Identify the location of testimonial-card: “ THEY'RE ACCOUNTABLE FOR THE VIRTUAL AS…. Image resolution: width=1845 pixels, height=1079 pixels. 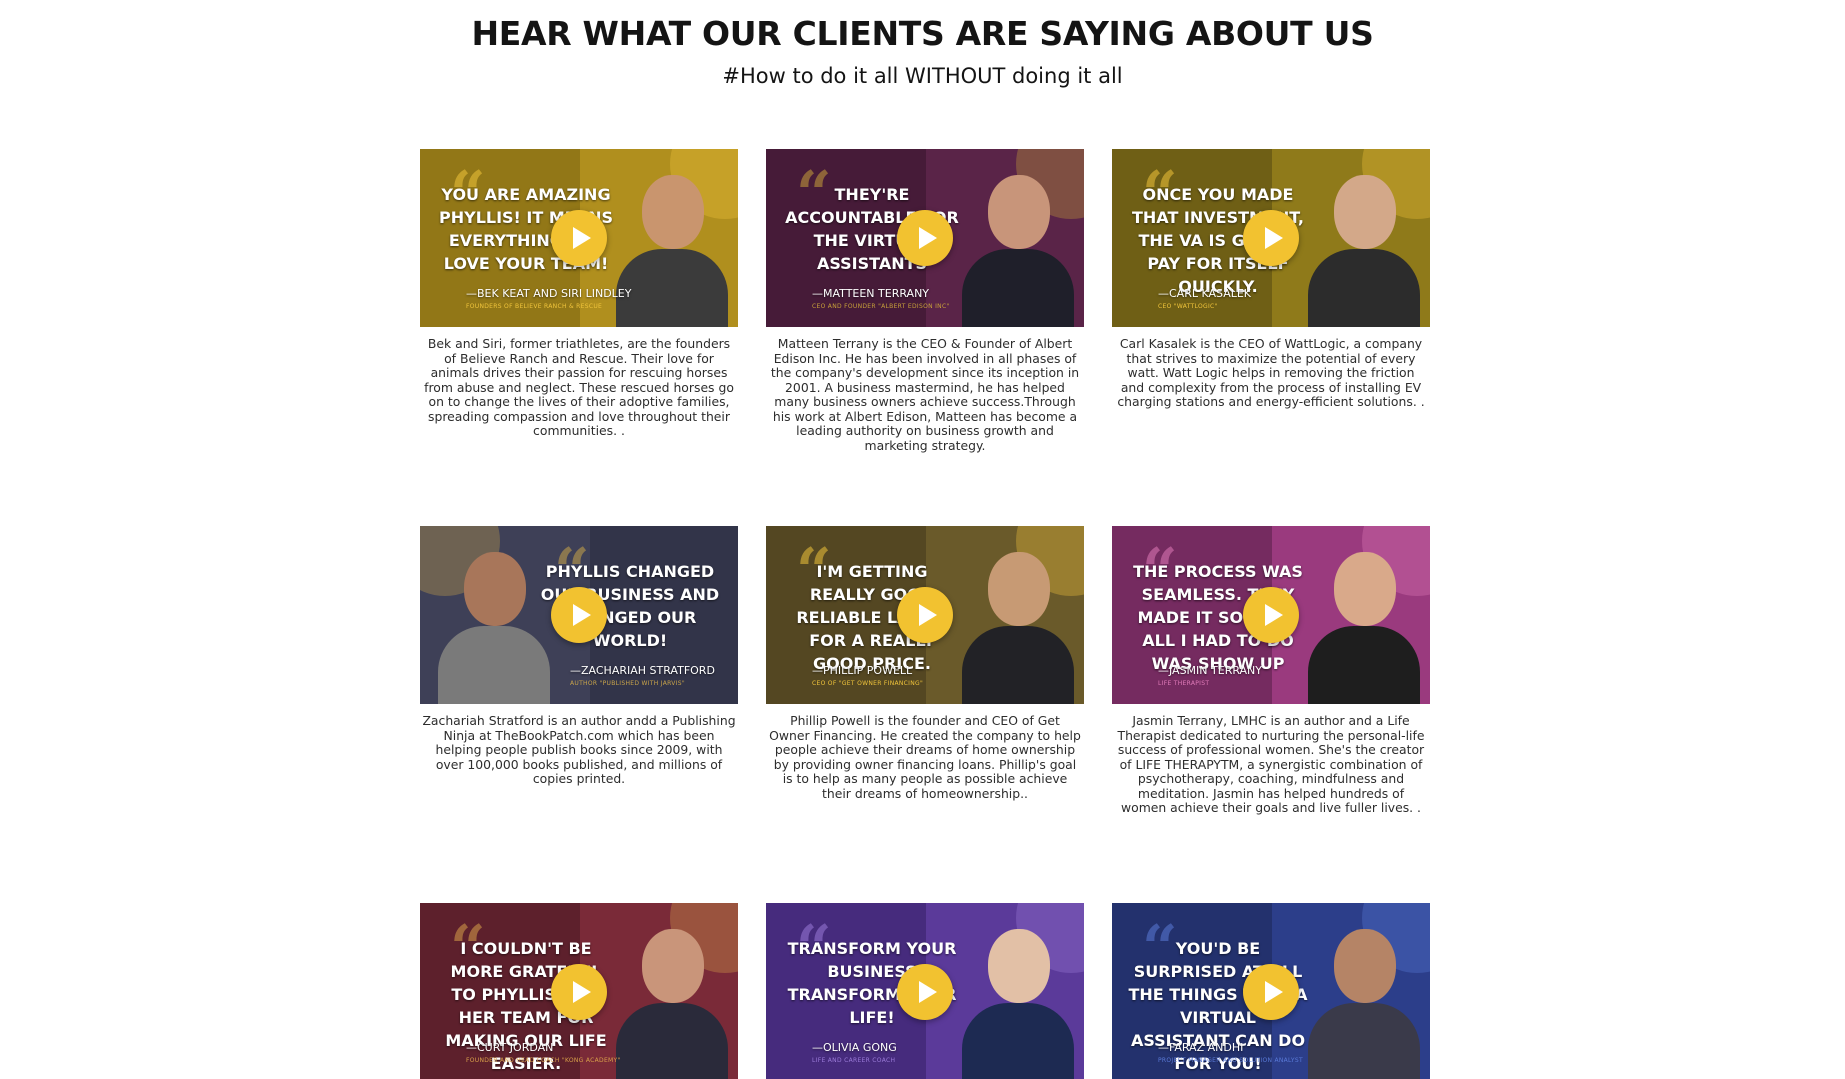
(925, 337).